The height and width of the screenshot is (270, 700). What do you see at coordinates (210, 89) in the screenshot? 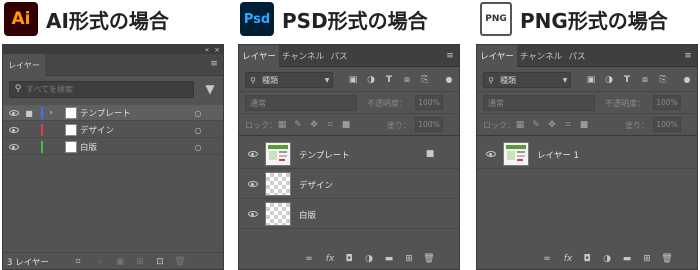
I see `filter-icon: ▼` at bounding box center [210, 89].